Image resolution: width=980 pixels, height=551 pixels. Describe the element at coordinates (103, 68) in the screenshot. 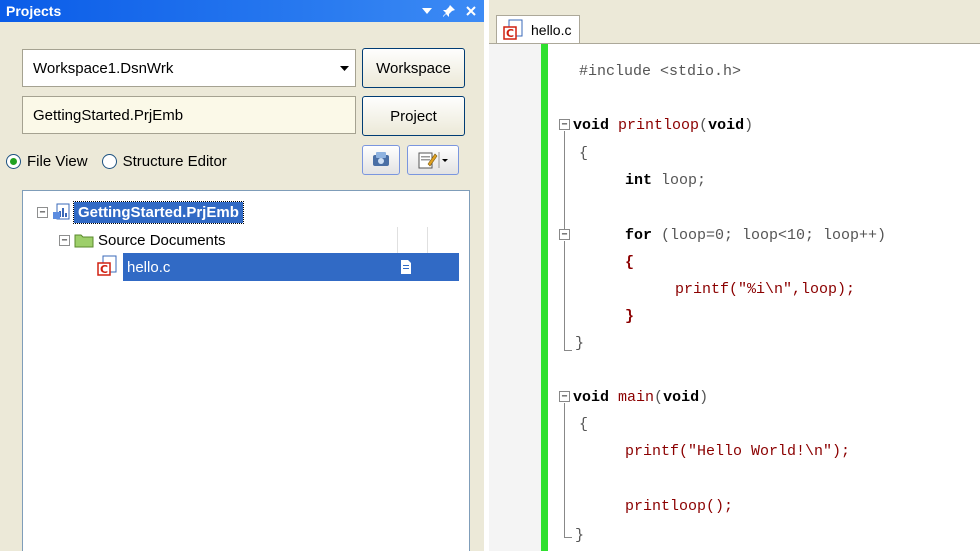

I see `workspace-select-value: Workspace1.DsnWrk` at that location.